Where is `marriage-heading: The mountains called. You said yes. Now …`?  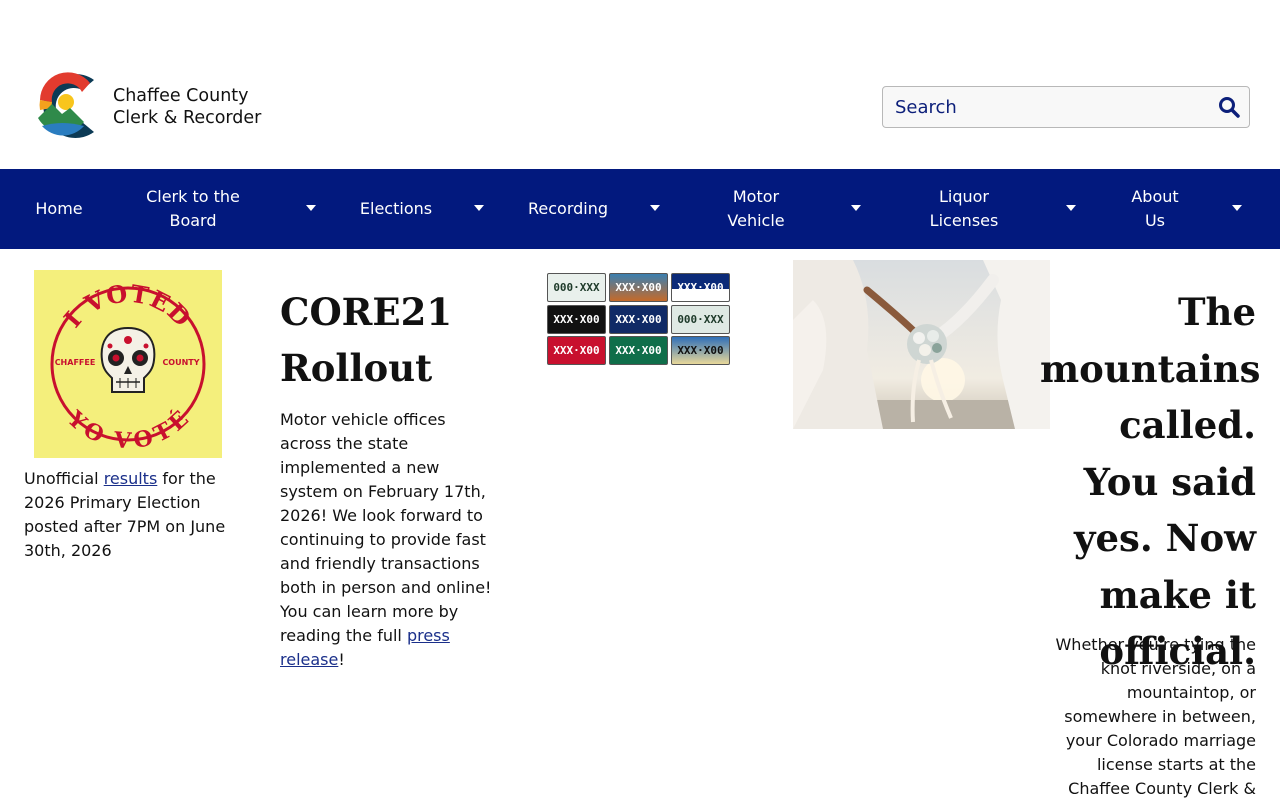 marriage-heading: The mountains called. You said yes. Now … is located at coordinates (1150, 481).